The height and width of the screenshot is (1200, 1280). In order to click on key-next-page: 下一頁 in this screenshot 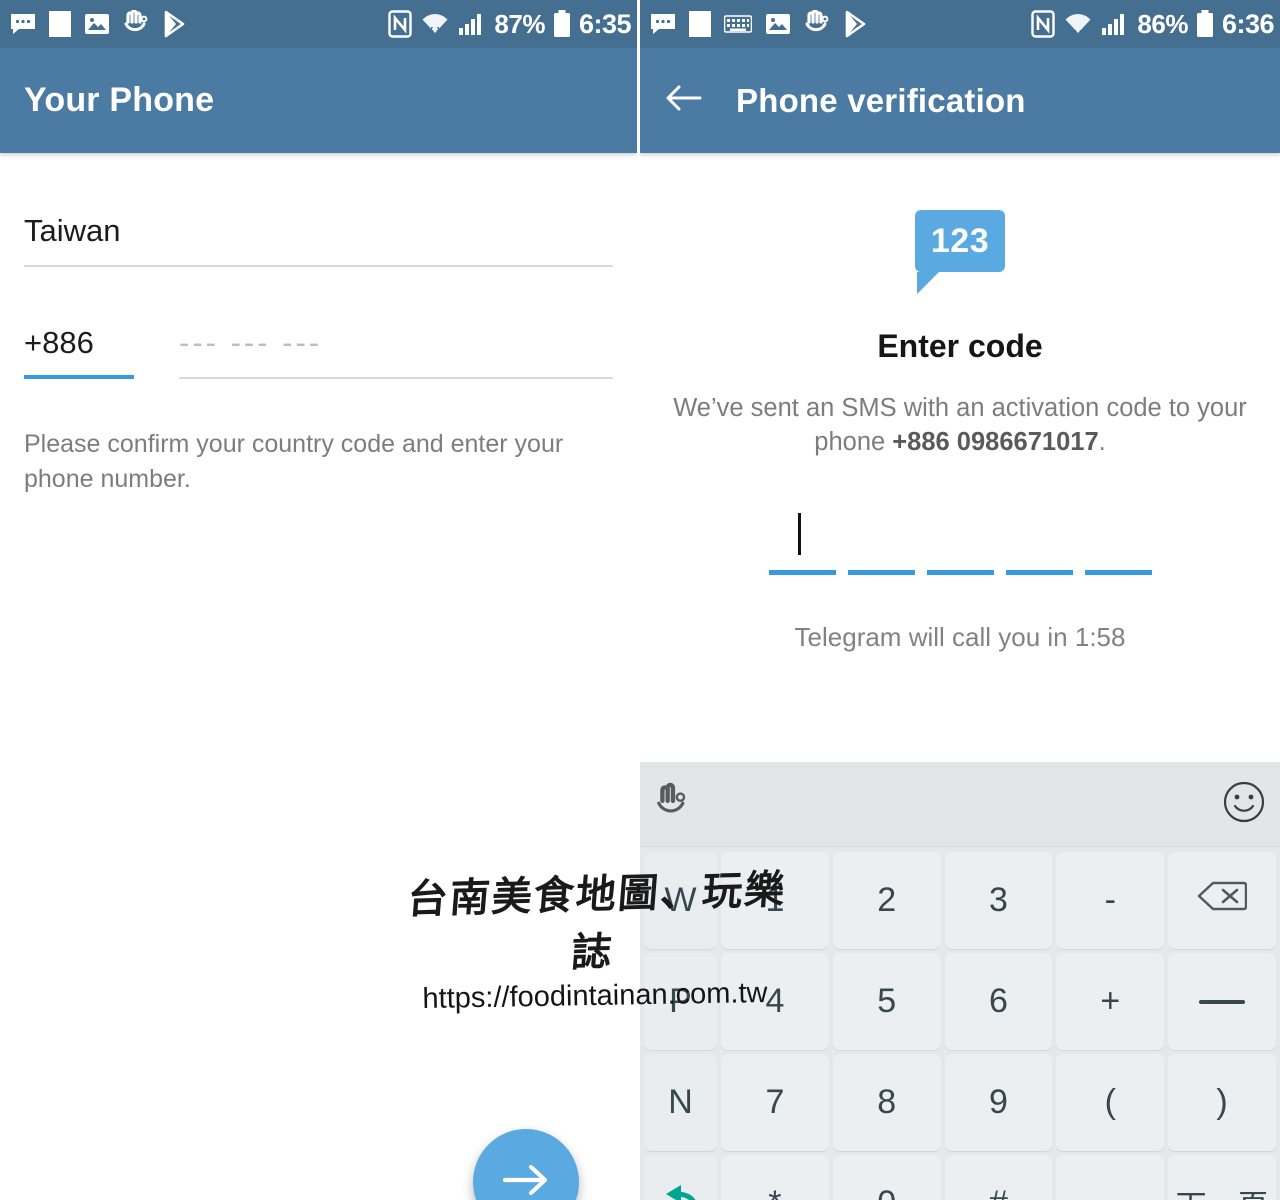, I will do `click(1222, 1177)`.